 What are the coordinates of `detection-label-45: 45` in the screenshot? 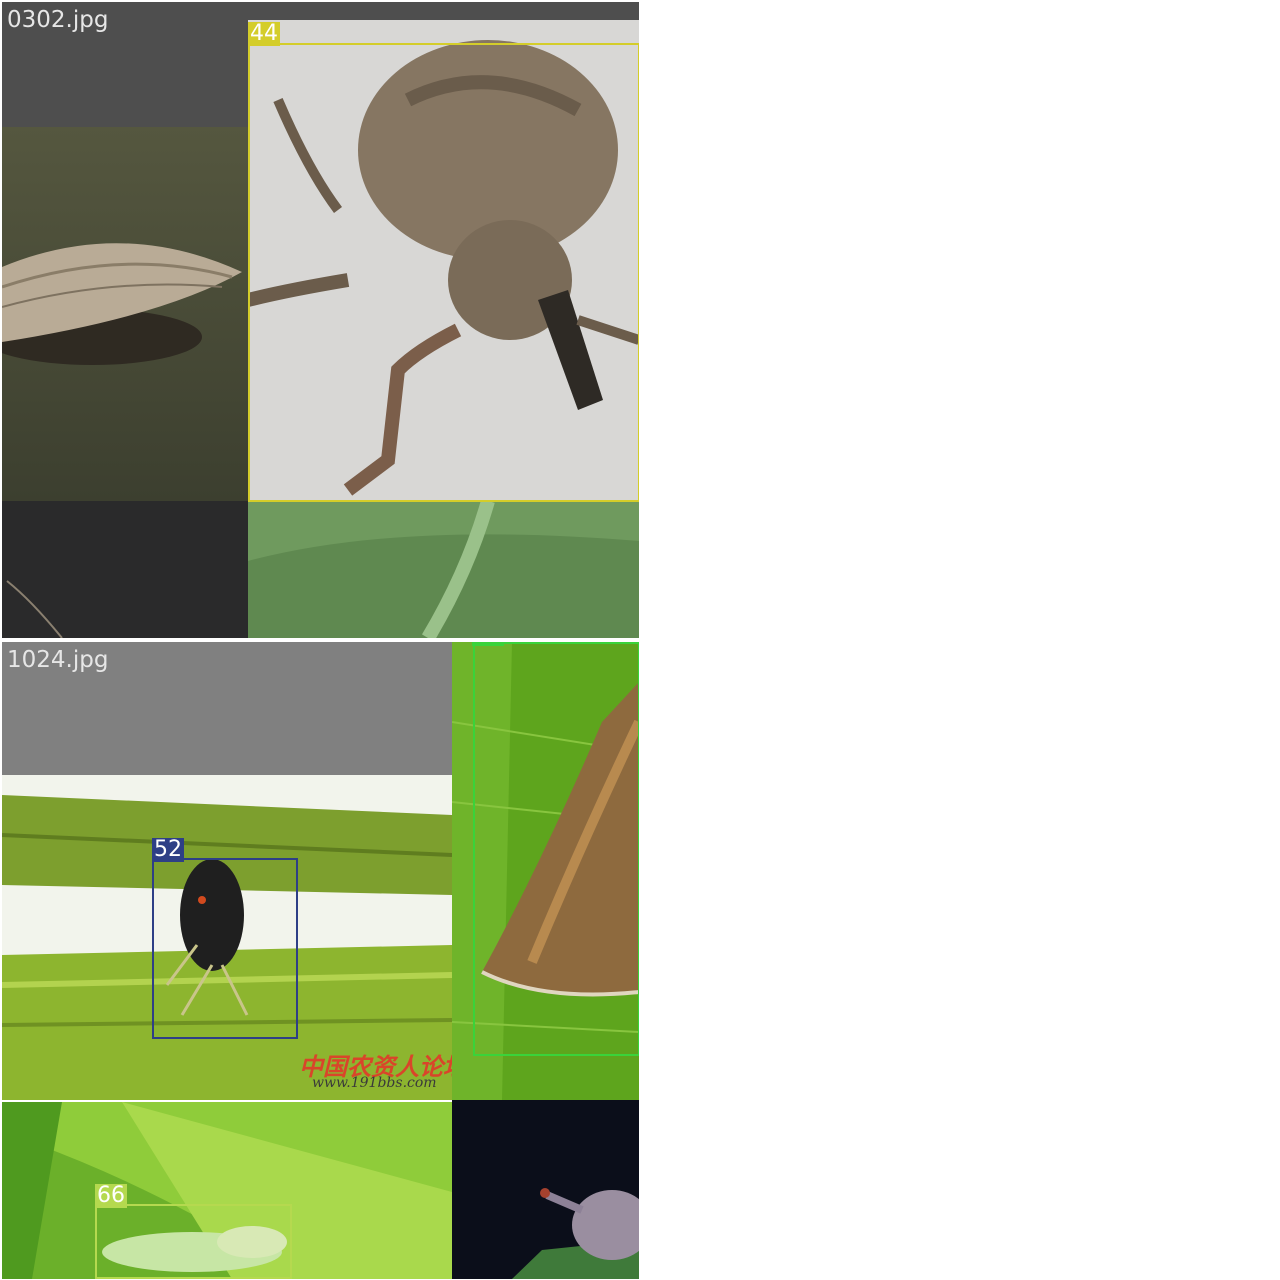 It's located at (488, 644).